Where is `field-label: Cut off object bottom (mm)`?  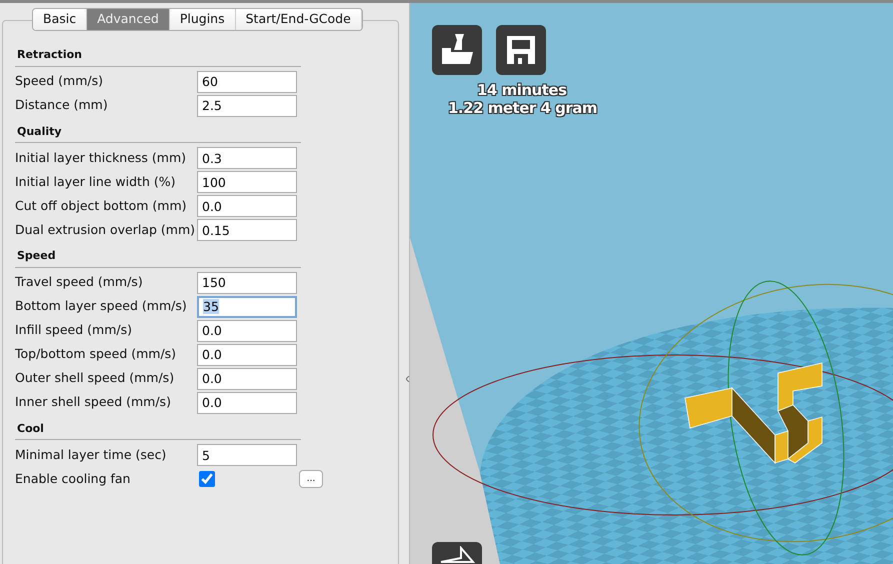
field-label: Cut off object bottom (mm) is located at coordinates (101, 205).